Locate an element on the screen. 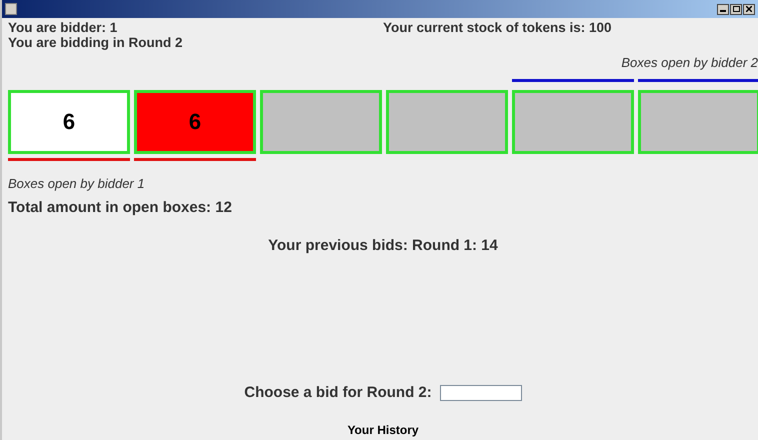  bidder-one-caption: Boxes open by bidder 1 is located at coordinates (76, 183).